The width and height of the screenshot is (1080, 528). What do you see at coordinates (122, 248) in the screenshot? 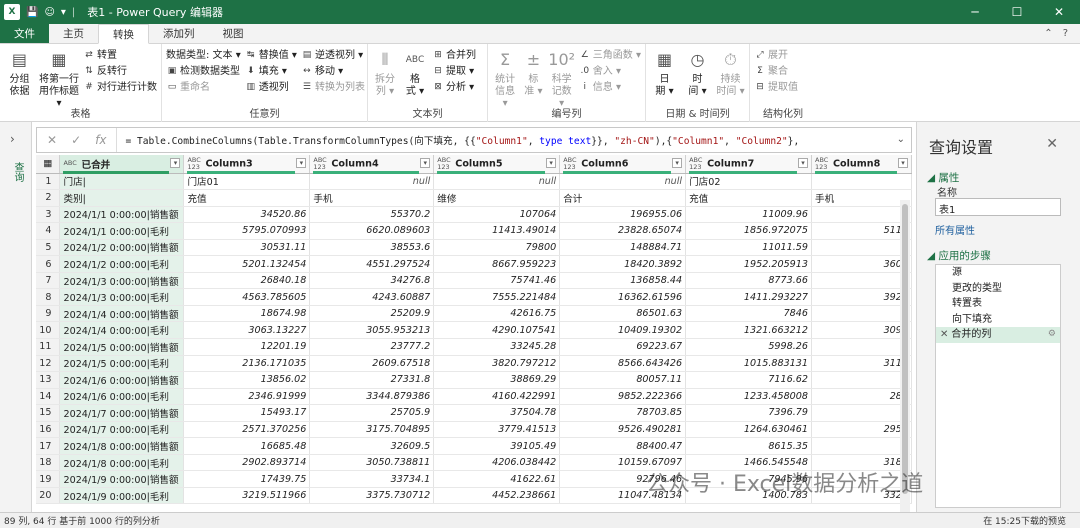
I see `table-cell: 2024/1/2 0:00:00|销售额` at bounding box center [122, 248].